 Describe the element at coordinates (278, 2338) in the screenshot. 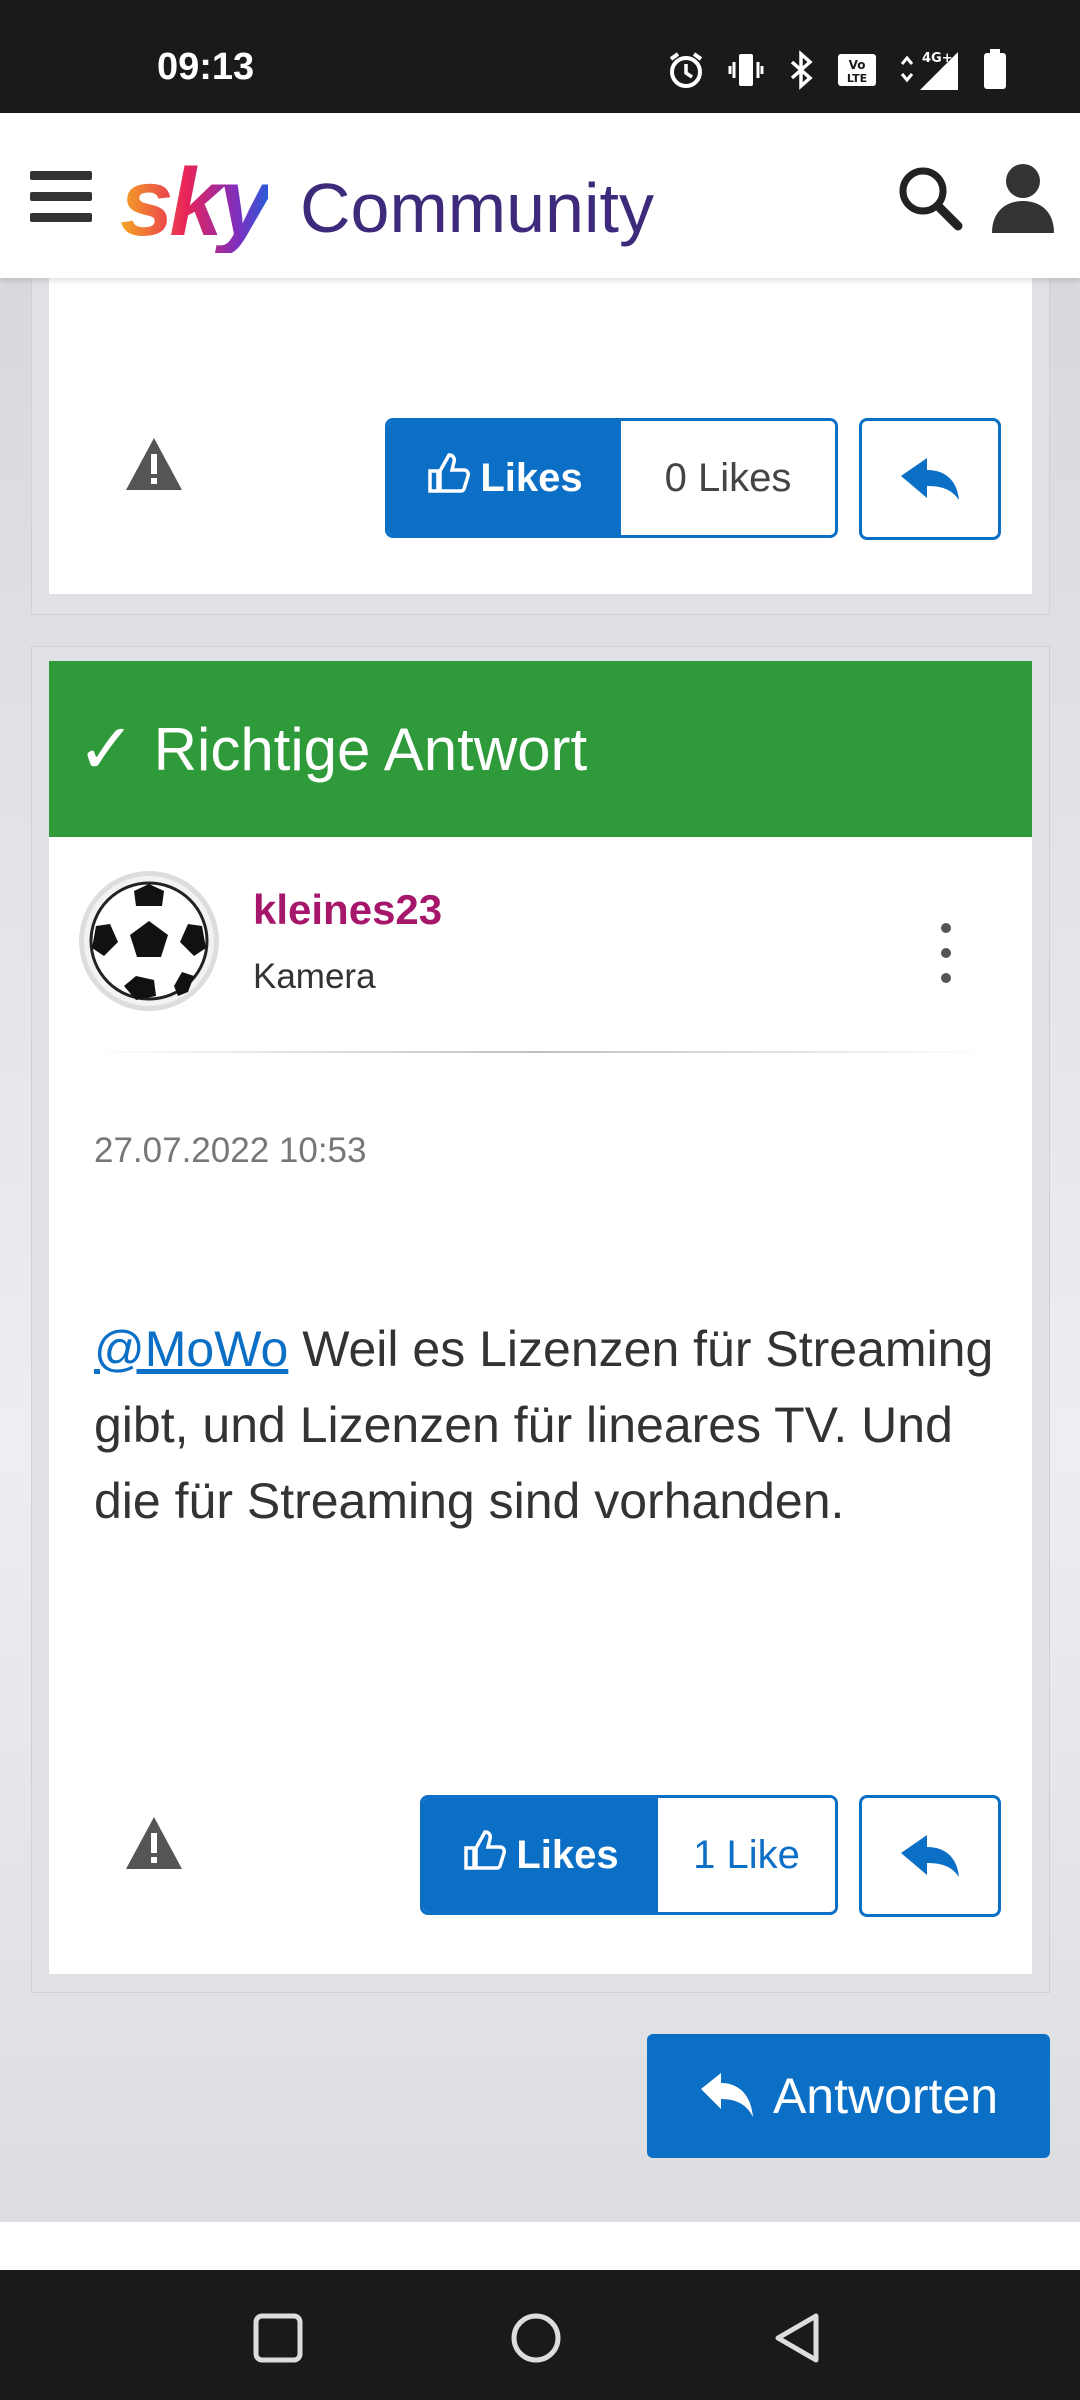

I see `recents-icon` at that location.